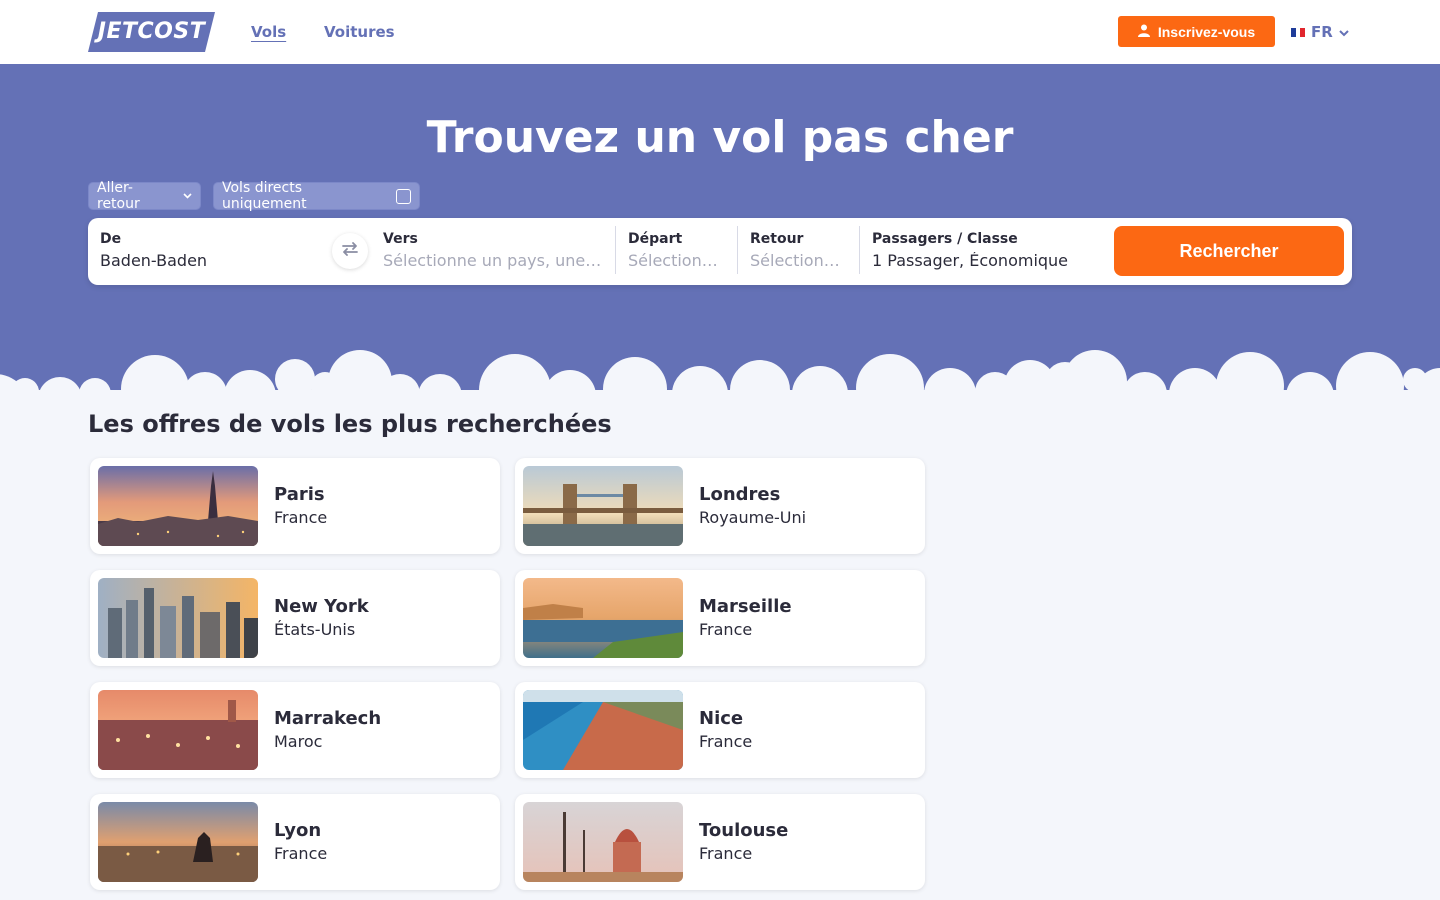 The image size is (1440, 900). I want to click on direct-flights-checkbox, so click(403, 196).